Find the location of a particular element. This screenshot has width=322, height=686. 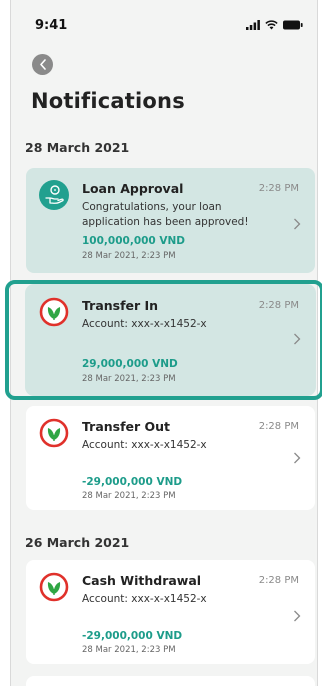

status-icons is located at coordinates (274, 25).